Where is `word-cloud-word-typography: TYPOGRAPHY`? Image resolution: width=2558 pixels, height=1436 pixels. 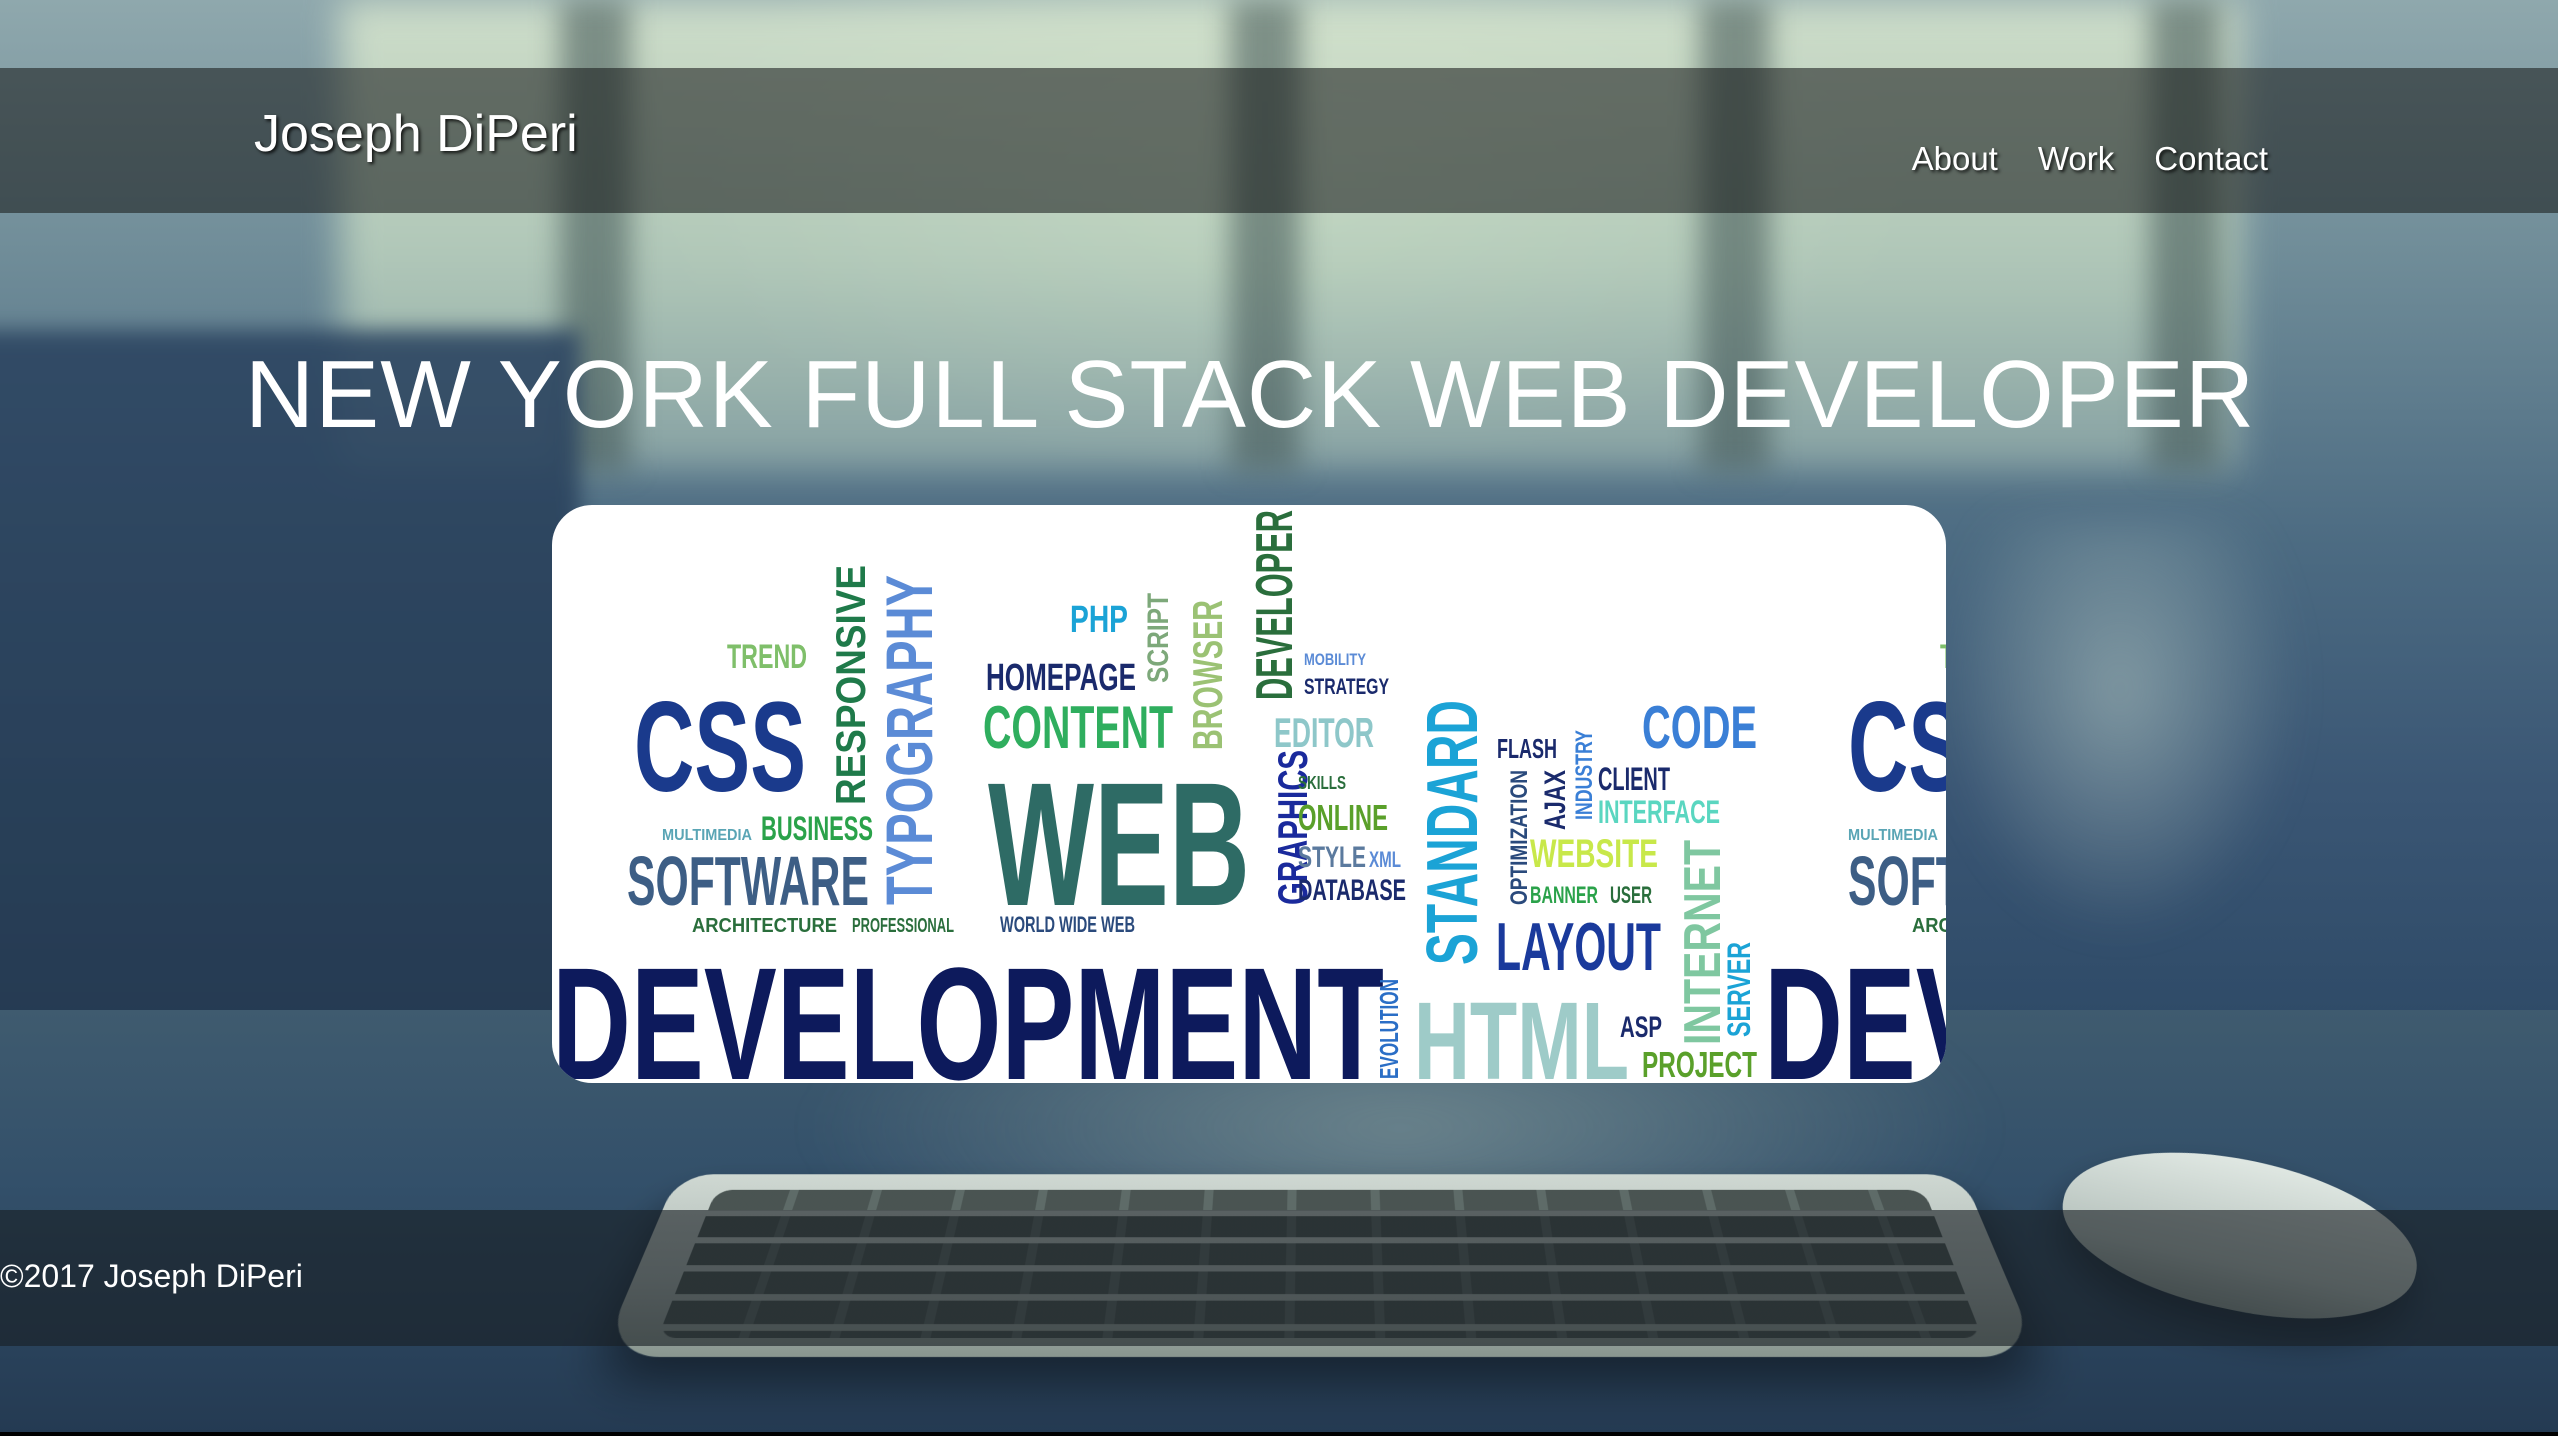
word-cloud-word-typography: TYPOGRAPHY is located at coordinates (909, 740).